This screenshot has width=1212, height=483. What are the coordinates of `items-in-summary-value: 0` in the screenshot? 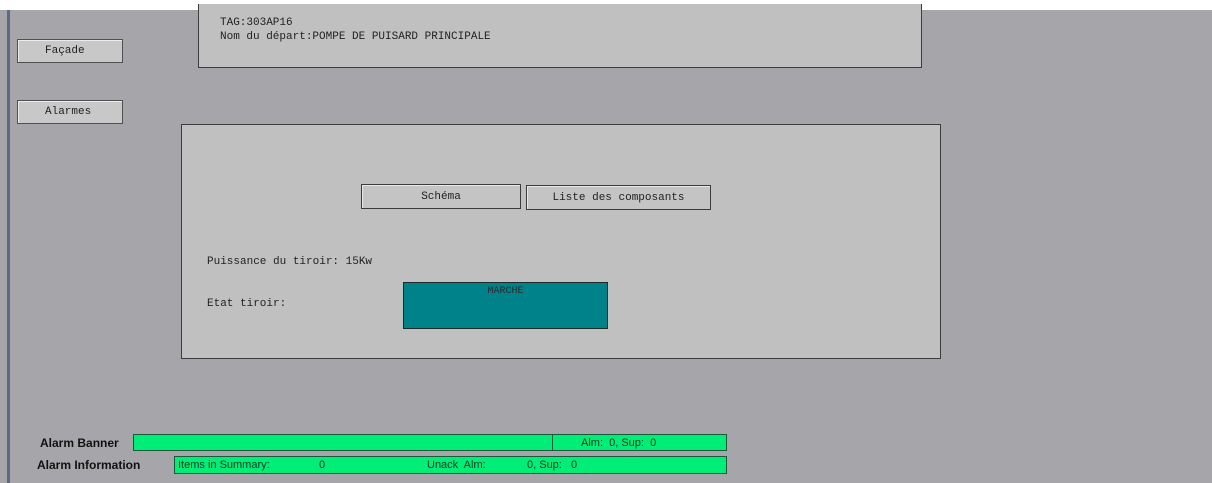 It's located at (322, 465).